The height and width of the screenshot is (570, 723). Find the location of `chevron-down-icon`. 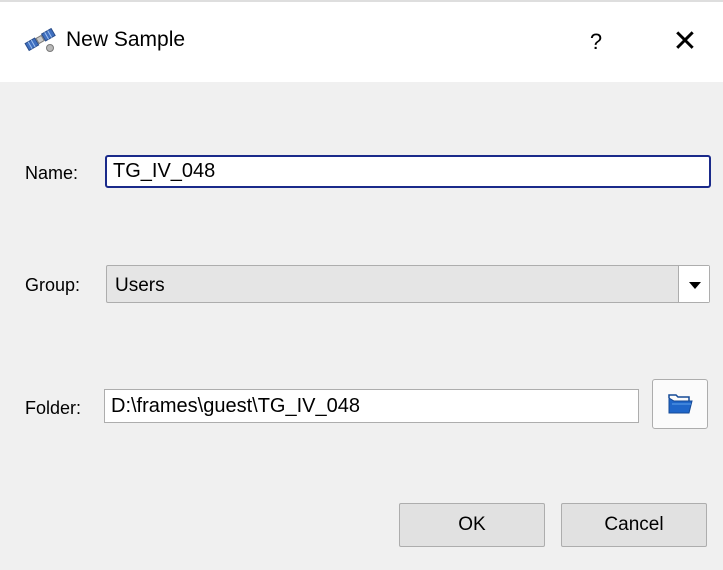

chevron-down-icon is located at coordinates (693, 284).